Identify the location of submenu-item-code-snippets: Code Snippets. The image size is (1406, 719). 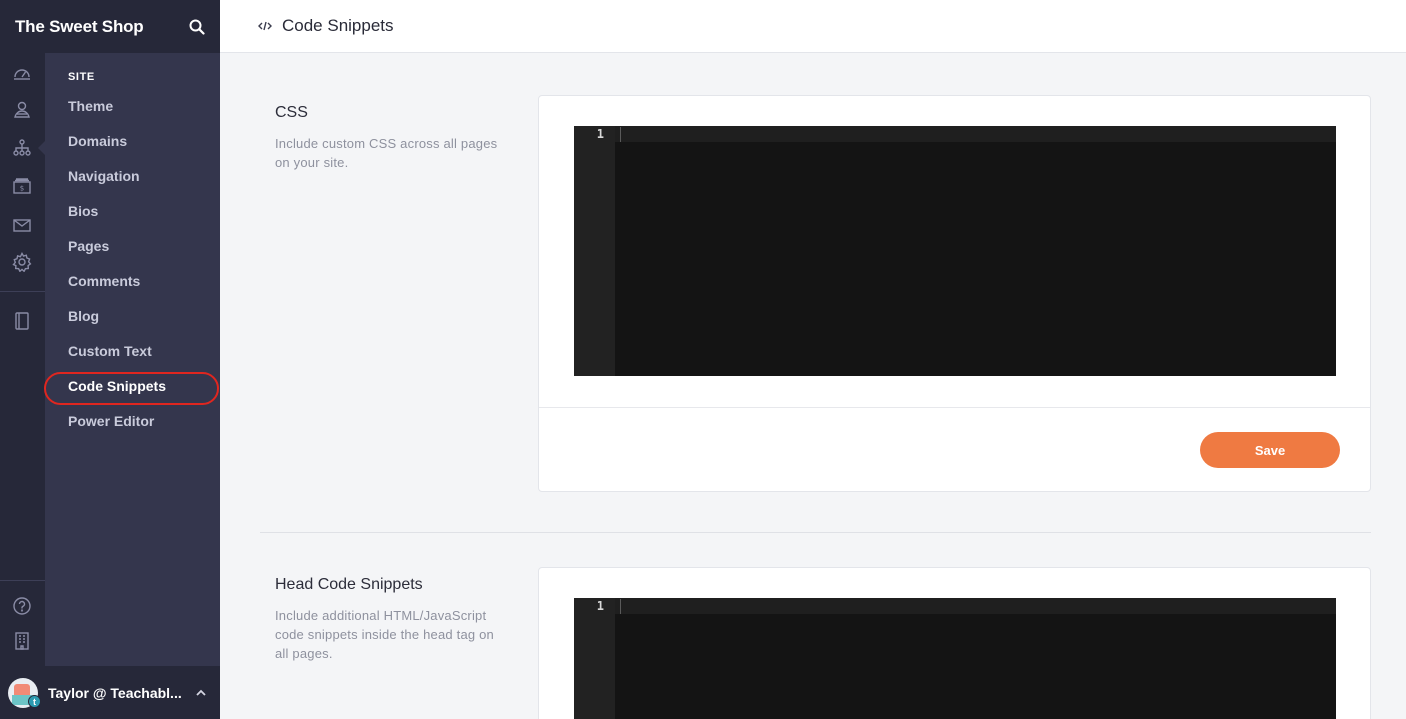
(117, 386).